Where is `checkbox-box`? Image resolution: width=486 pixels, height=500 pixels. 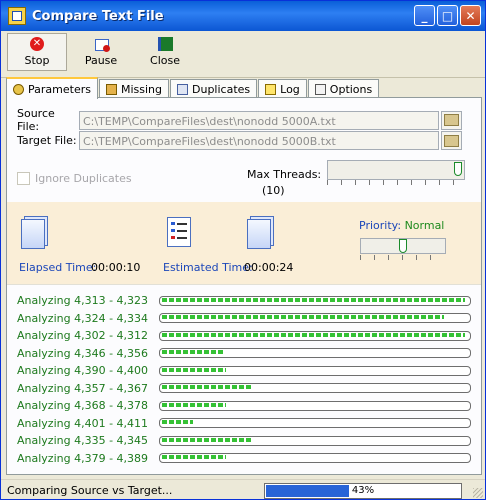
checkbox-box is located at coordinates (23, 178).